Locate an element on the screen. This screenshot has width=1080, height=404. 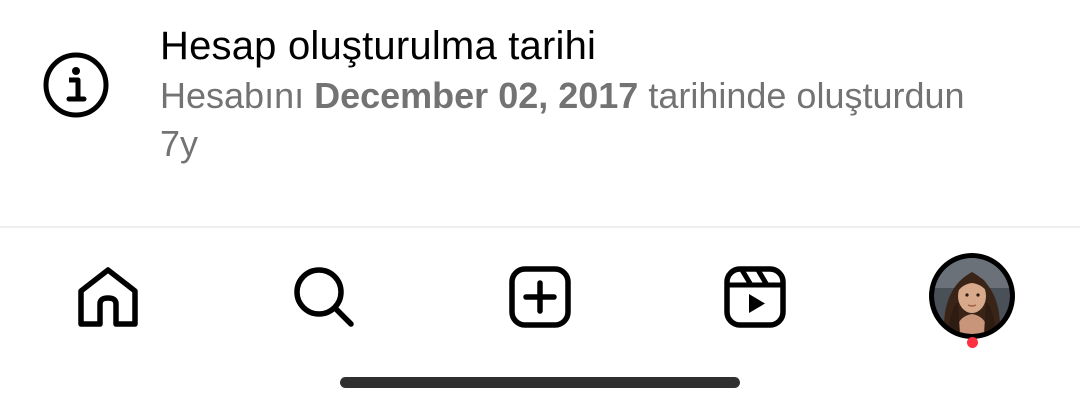
home-icon is located at coordinates (108, 297).